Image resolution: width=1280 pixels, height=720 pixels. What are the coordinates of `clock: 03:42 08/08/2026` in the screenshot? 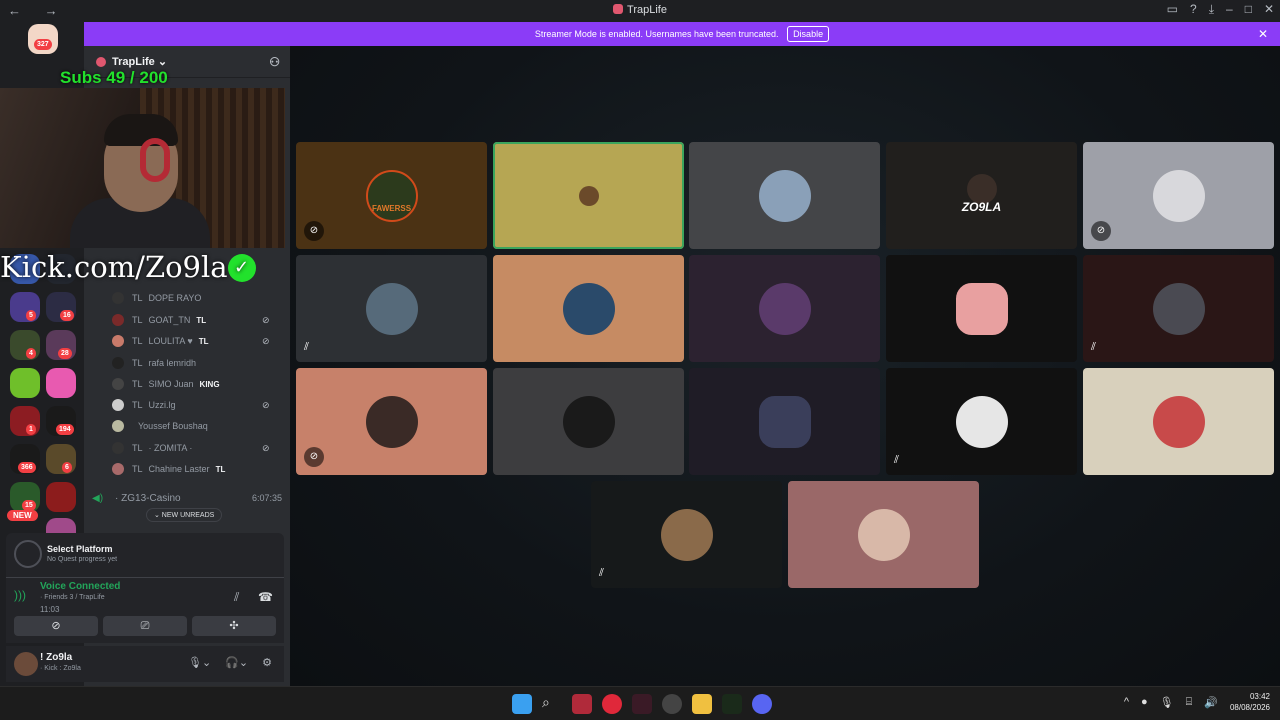 It's located at (1250, 702).